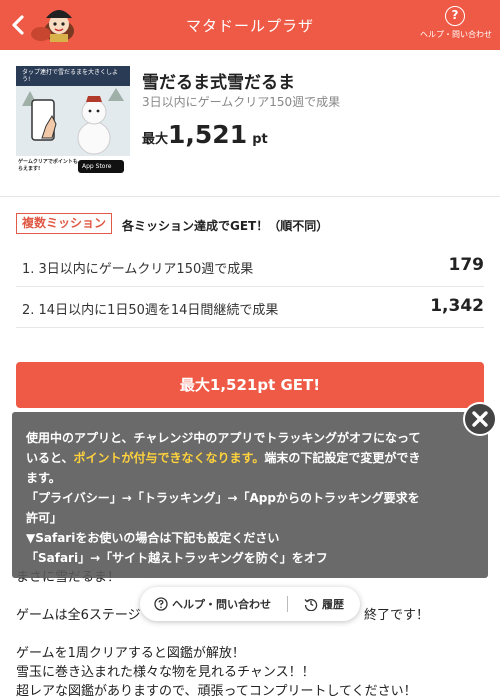 The height and width of the screenshot is (700, 500). What do you see at coordinates (70, 76) in the screenshot?
I see `thumbnail-banner-text: タップ連打で雪だるまを大きくしよう!` at bounding box center [70, 76].